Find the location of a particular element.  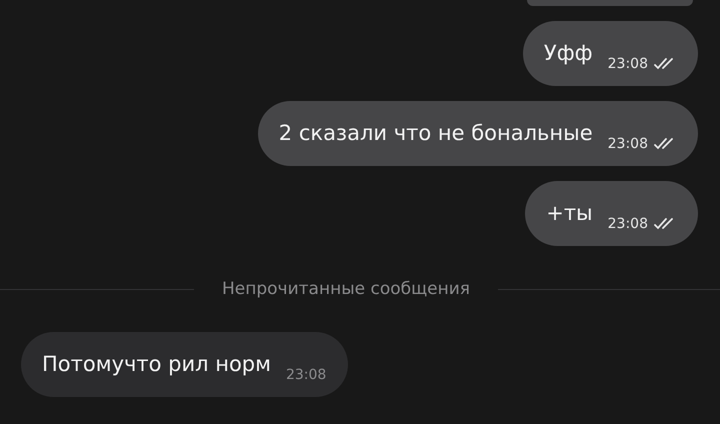

message-text: +ты is located at coordinates (569, 213).